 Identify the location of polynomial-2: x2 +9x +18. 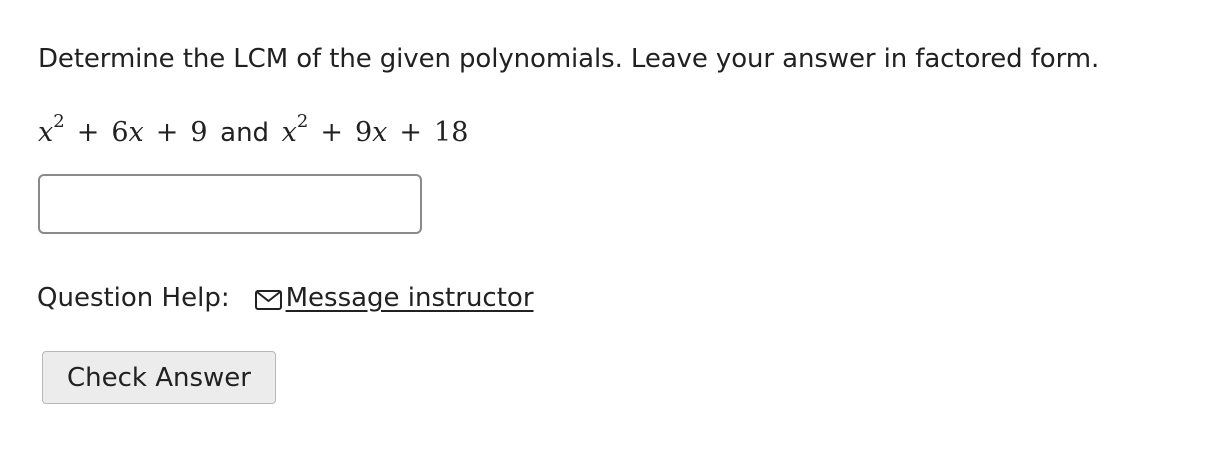
(375, 129).